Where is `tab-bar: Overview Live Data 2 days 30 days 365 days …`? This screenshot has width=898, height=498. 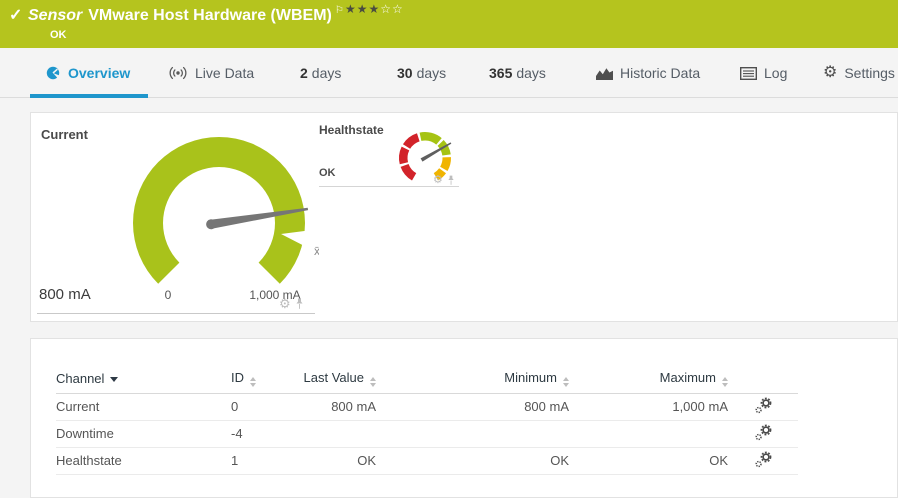 tab-bar: Overview Live Data 2 days 30 days 365 days … is located at coordinates (449, 73).